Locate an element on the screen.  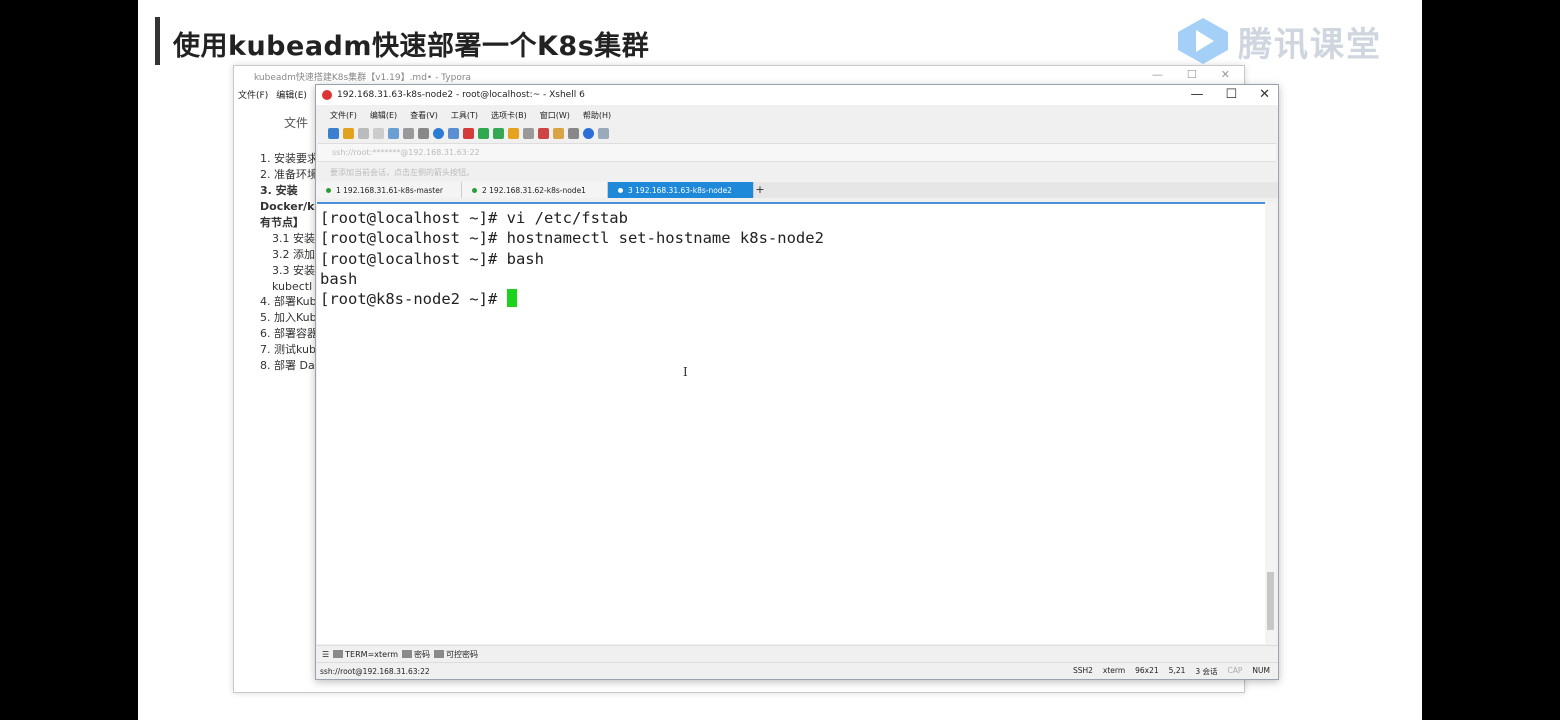
find-icon is located at coordinates (408, 133).